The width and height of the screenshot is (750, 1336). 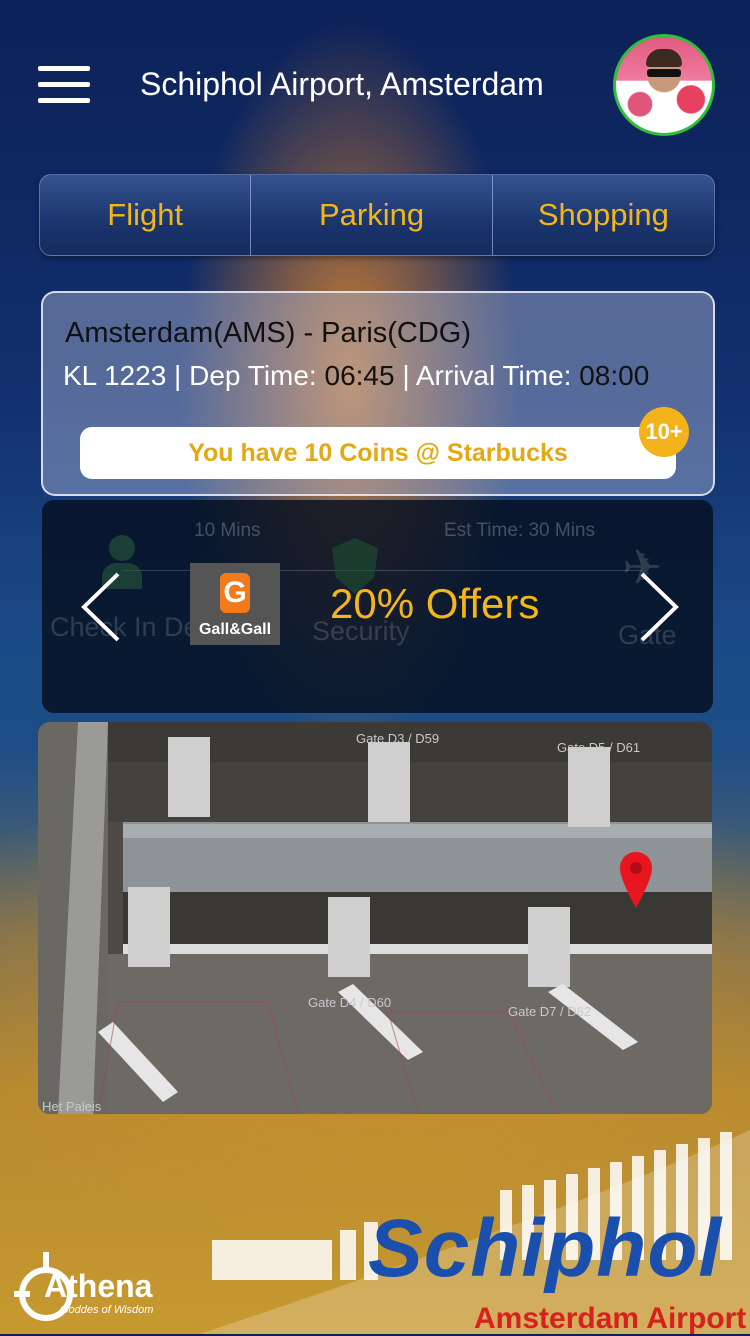 What do you see at coordinates (349, 1002) in the screenshot?
I see `map-label-d4: Gate D4 / D60` at bounding box center [349, 1002].